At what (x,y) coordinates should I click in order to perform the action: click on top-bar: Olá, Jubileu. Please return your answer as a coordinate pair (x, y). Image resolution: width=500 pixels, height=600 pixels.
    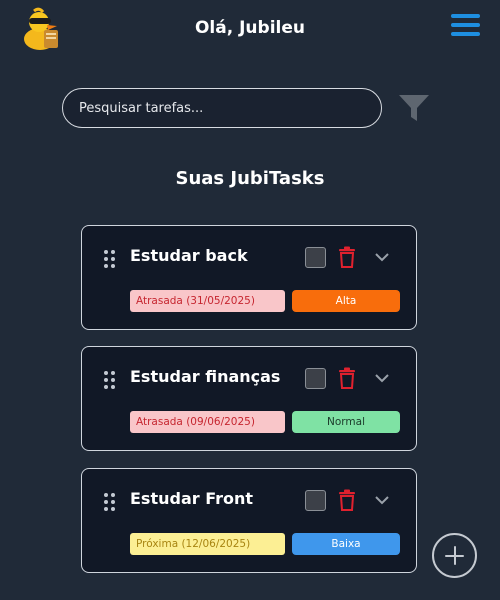
    Looking at the image, I should click on (250, 29).